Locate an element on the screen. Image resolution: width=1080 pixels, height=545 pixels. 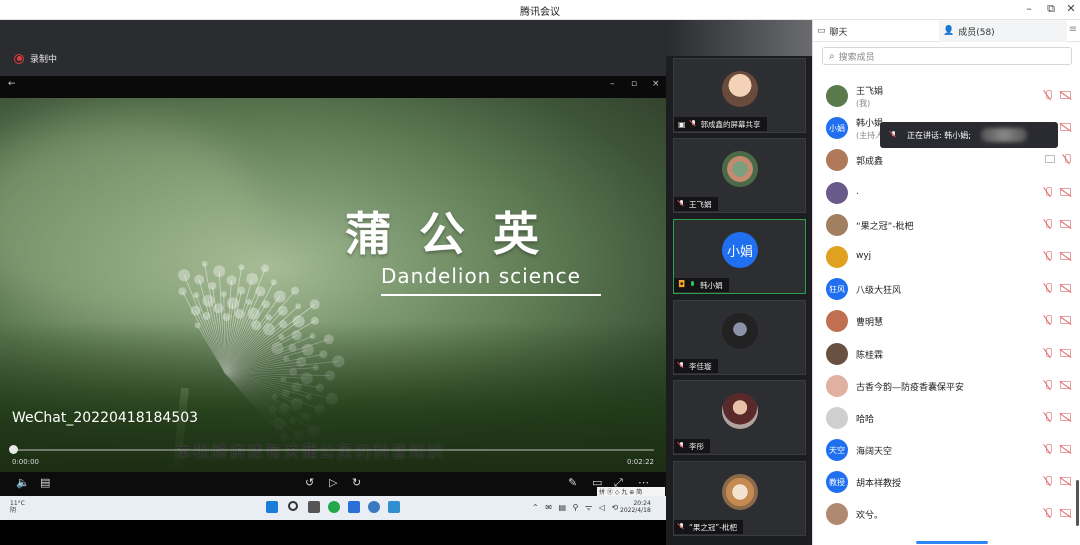
minimize-icon: – is located at coordinates (1029, 8).